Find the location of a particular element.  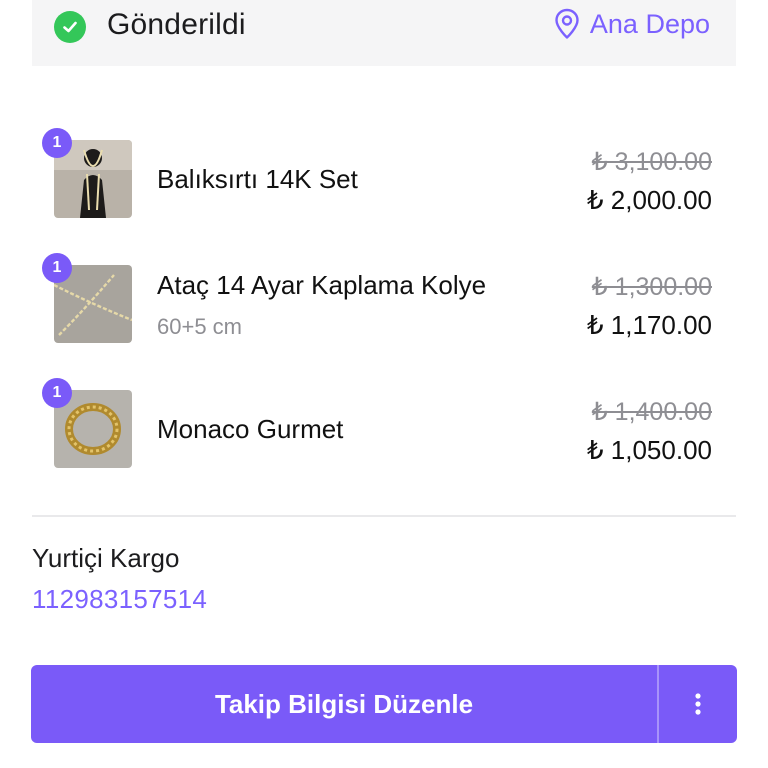

tracking-action-bar: Takip Bilgisi Düzenle is located at coordinates (384, 704).